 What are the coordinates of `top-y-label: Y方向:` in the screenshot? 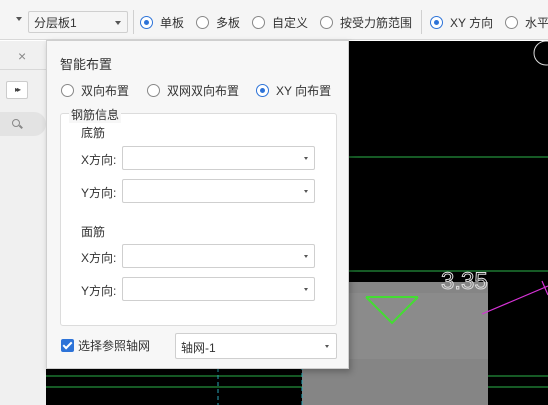 It's located at (99, 291).